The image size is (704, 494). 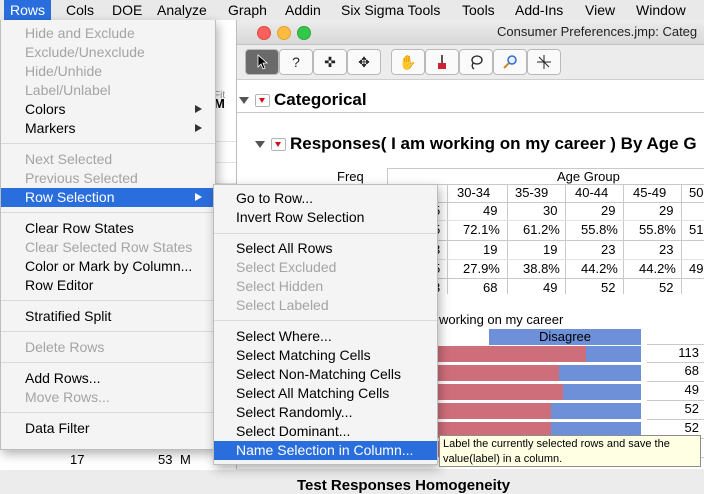 I want to click on menu-item-select-matching-cells: Select Matching Cells, so click(x=325, y=355).